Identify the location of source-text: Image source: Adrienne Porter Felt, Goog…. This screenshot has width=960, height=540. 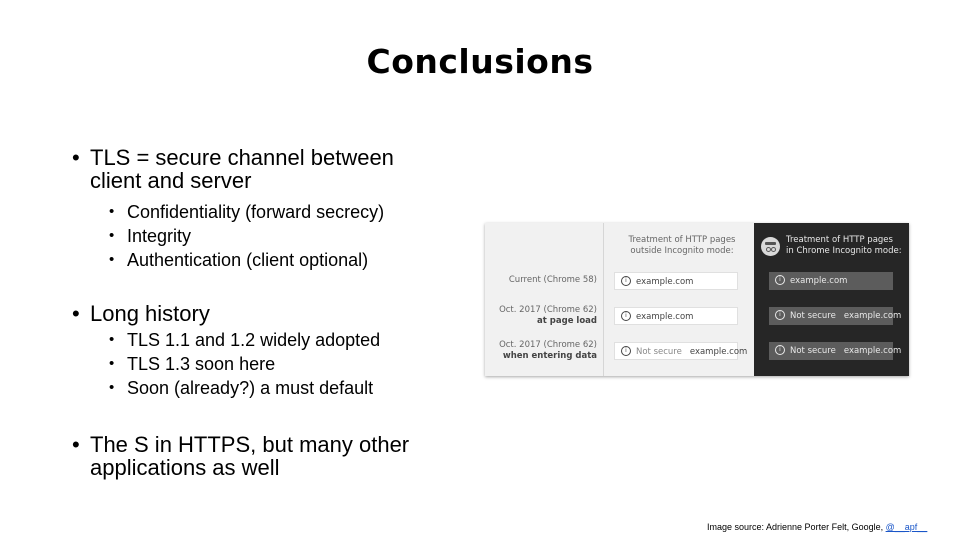
(796, 527).